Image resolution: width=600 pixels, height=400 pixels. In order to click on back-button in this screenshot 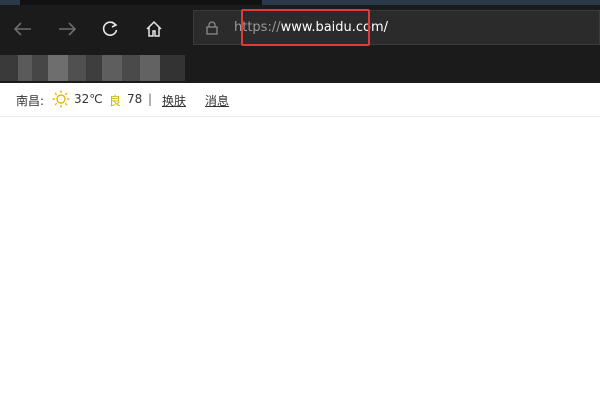, I will do `click(23, 29)`.